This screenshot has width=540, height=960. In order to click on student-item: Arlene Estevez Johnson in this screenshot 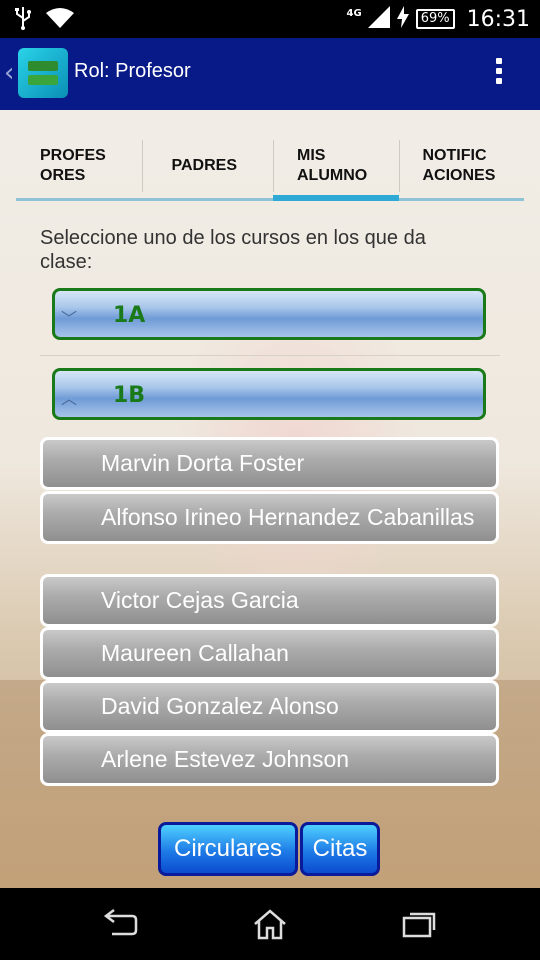, I will do `click(269, 759)`.